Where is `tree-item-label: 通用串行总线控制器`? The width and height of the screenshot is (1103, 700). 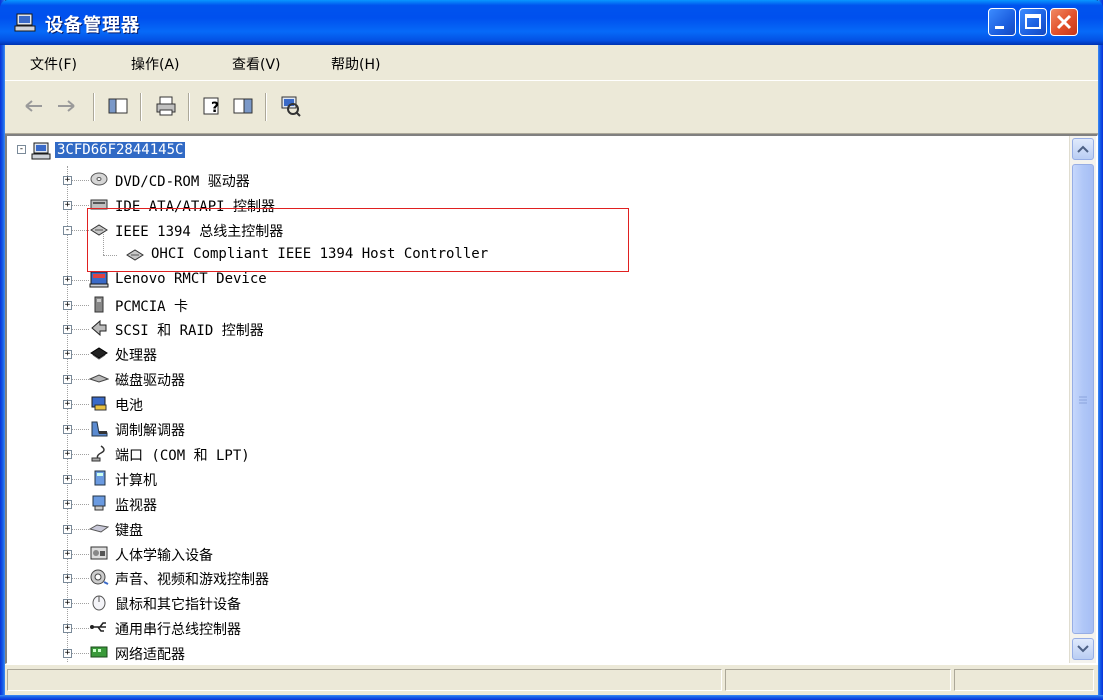
tree-item-label: 通用串行总线控制器 is located at coordinates (178, 630).